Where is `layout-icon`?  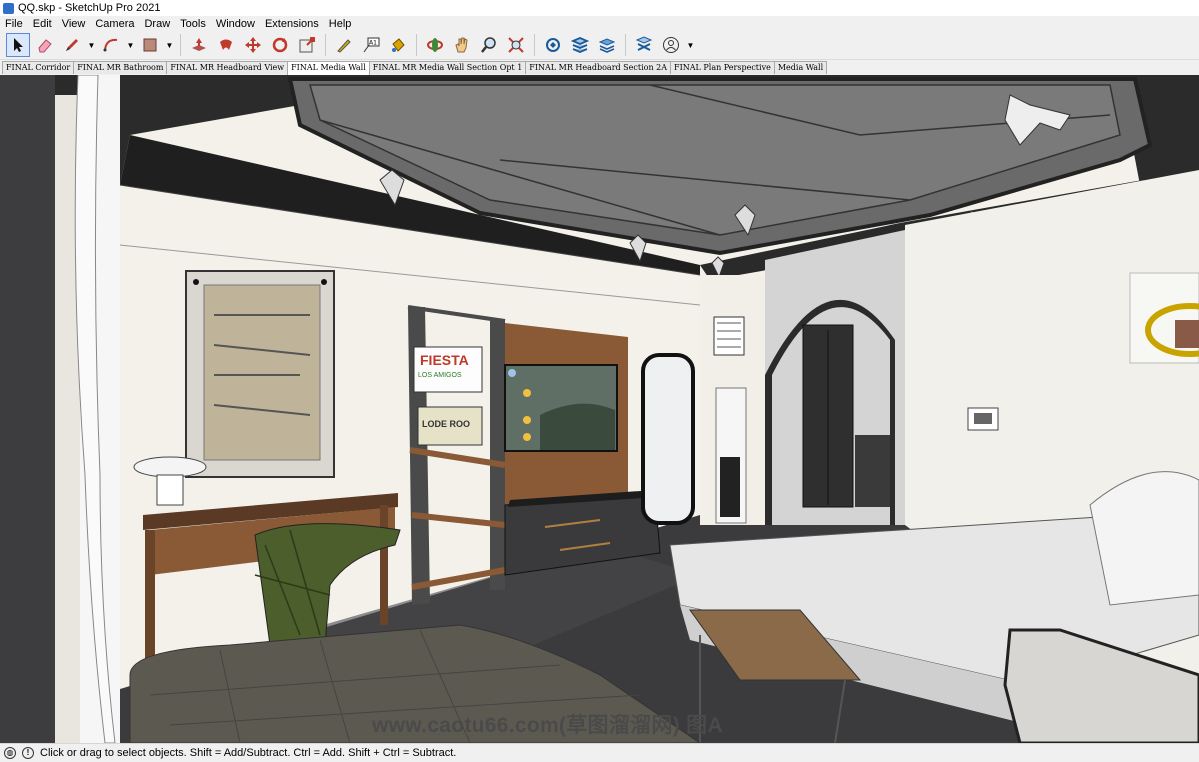
layout-icon is located at coordinates (607, 45).